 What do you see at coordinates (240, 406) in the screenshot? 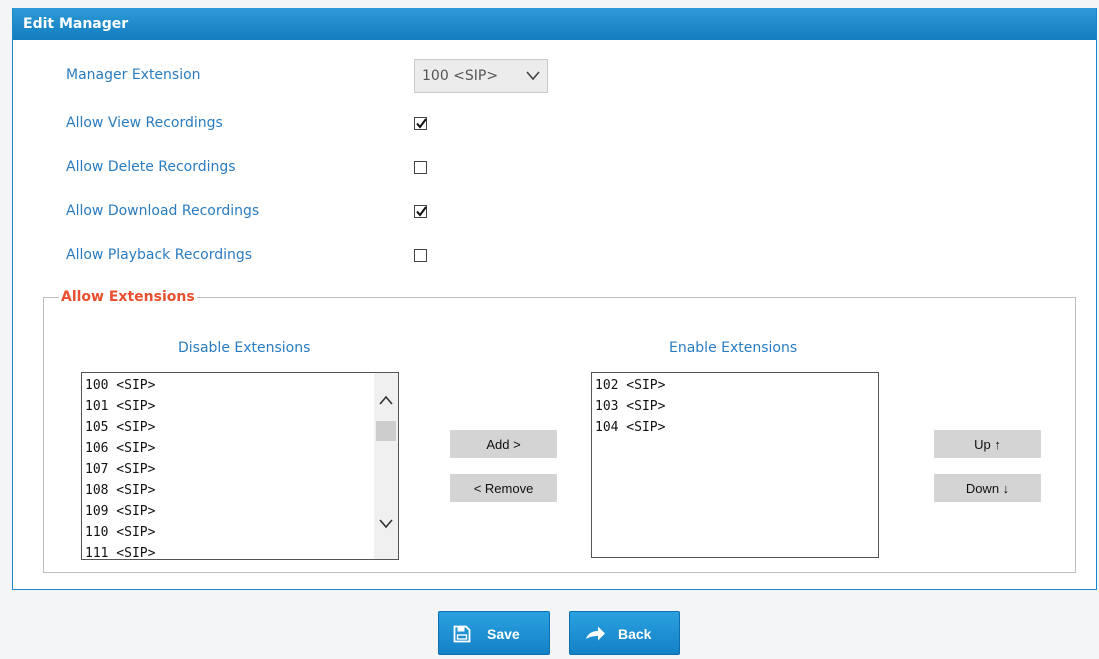
I see `disabled-option: 101 <SIP>` at bounding box center [240, 406].